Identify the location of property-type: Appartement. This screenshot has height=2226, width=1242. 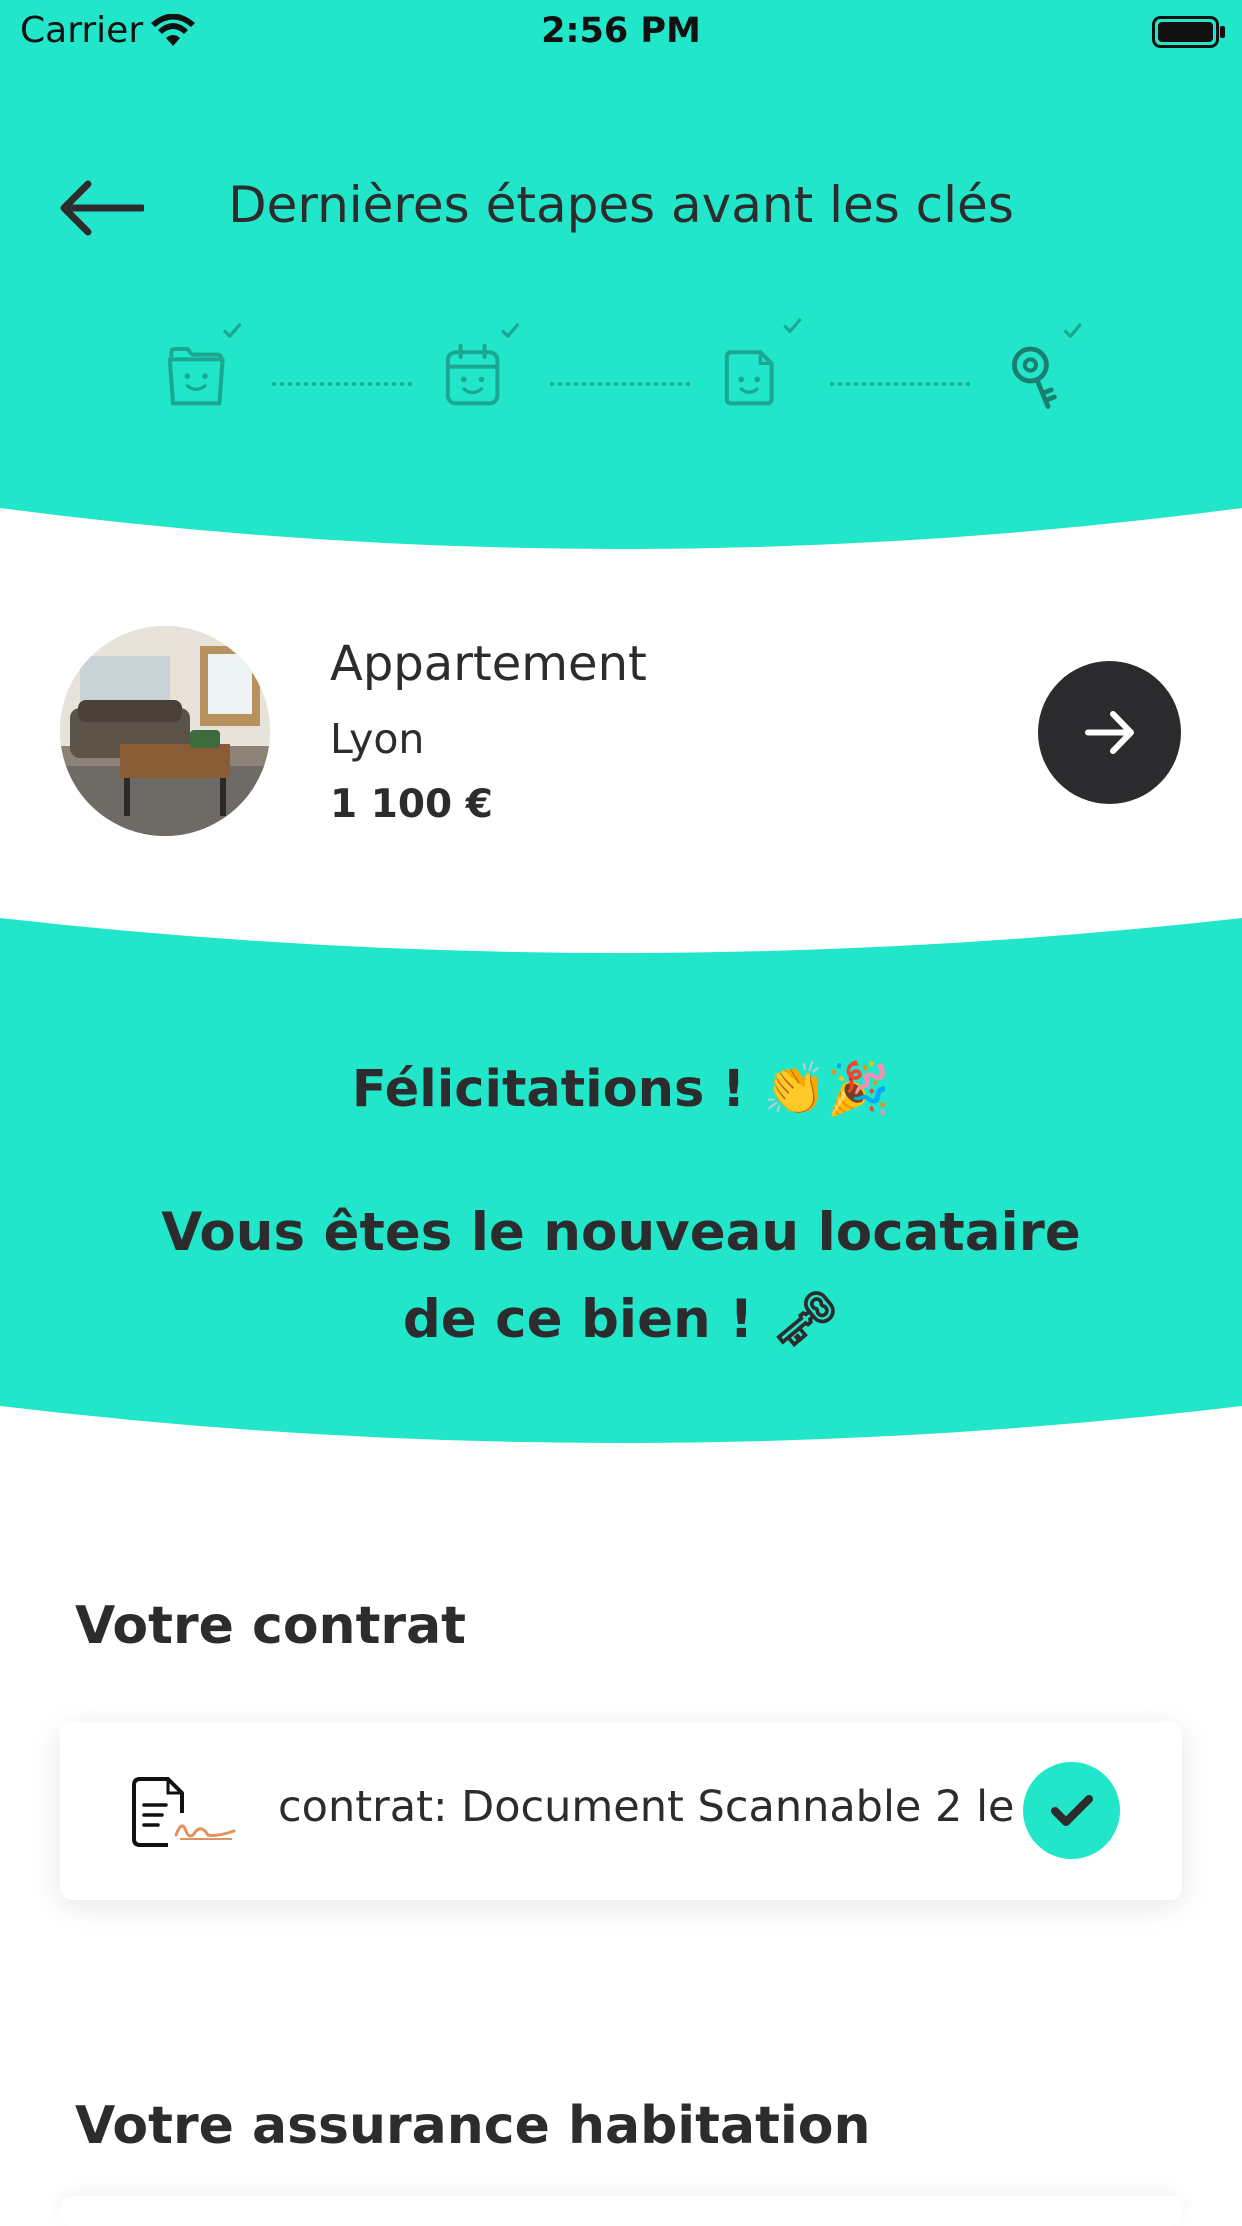
(488, 664).